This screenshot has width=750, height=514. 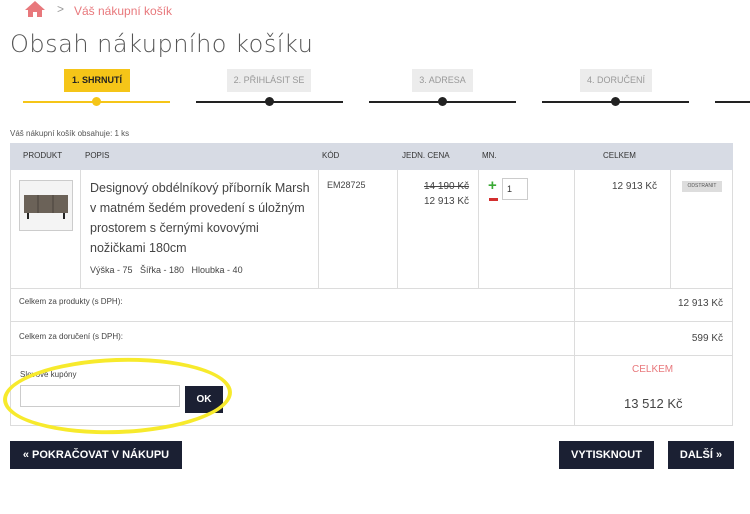 I want to click on step-login: 2. Přihlásit se, so click(x=269, y=80).